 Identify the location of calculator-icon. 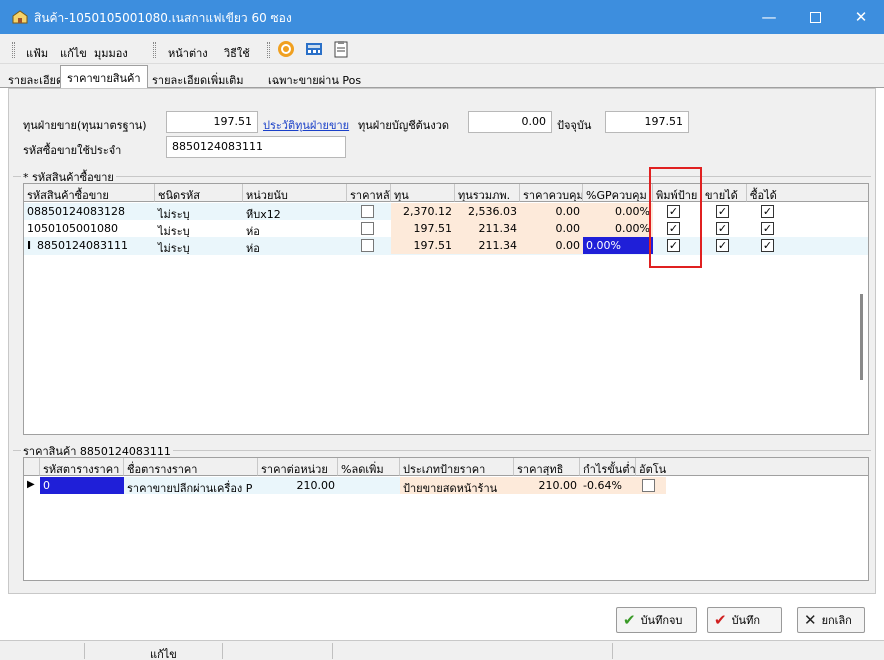
(314, 49).